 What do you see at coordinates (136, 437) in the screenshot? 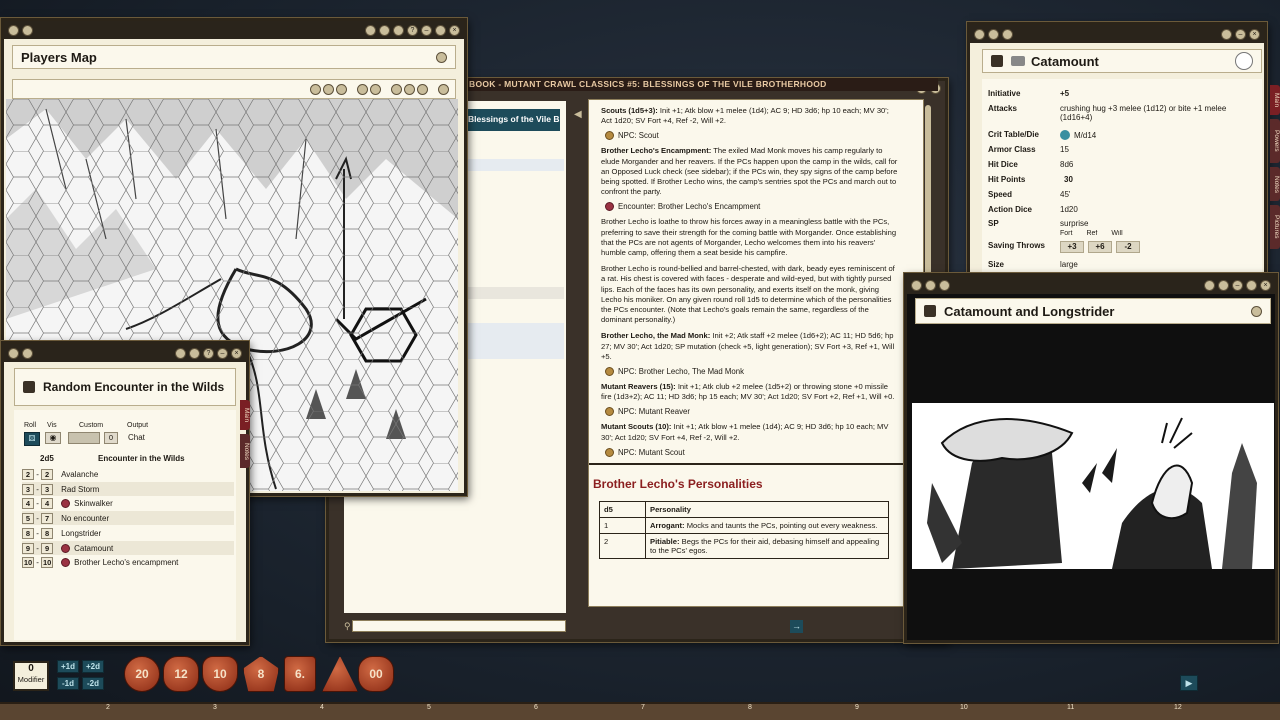
I see `output-value: Chat` at bounding box center [136, 437].